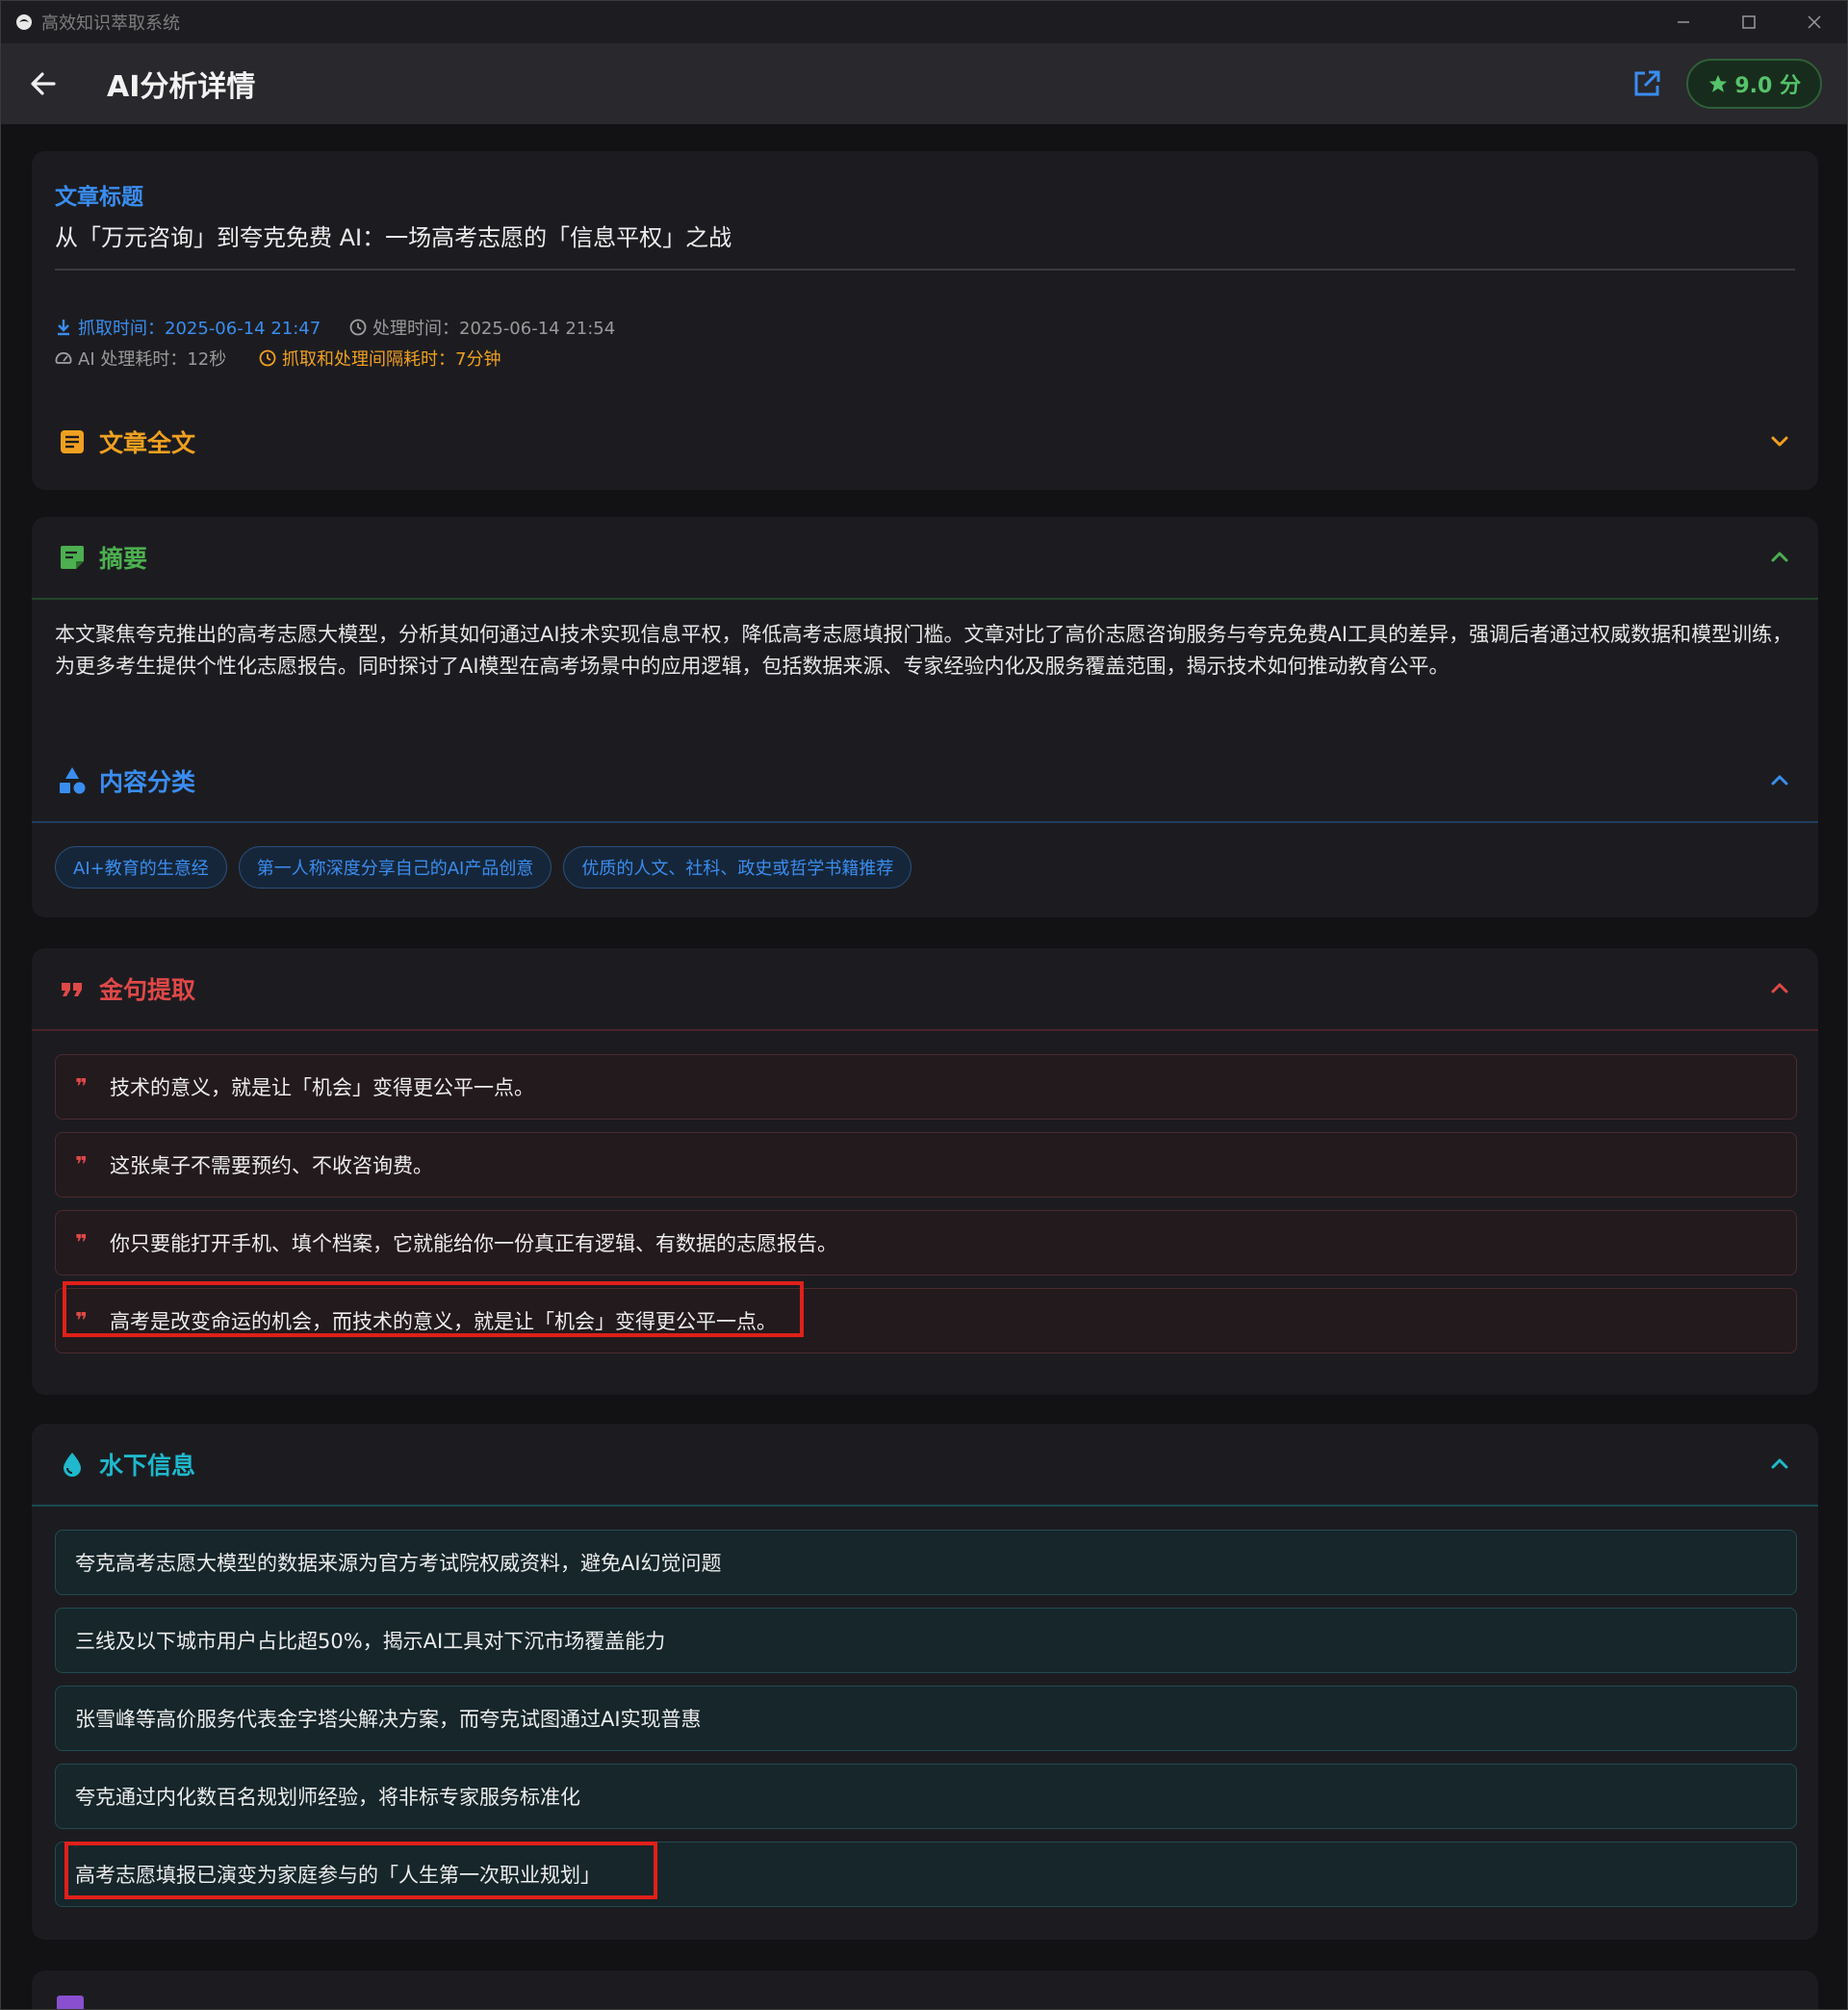 The height and width of the screenshot is (2010, 1848). I want to click on quote-text: 你只要能打开手机、填个档案，它就能给你一份真正有逻辑、有数据的志愿报告。, so click(473, 1243).